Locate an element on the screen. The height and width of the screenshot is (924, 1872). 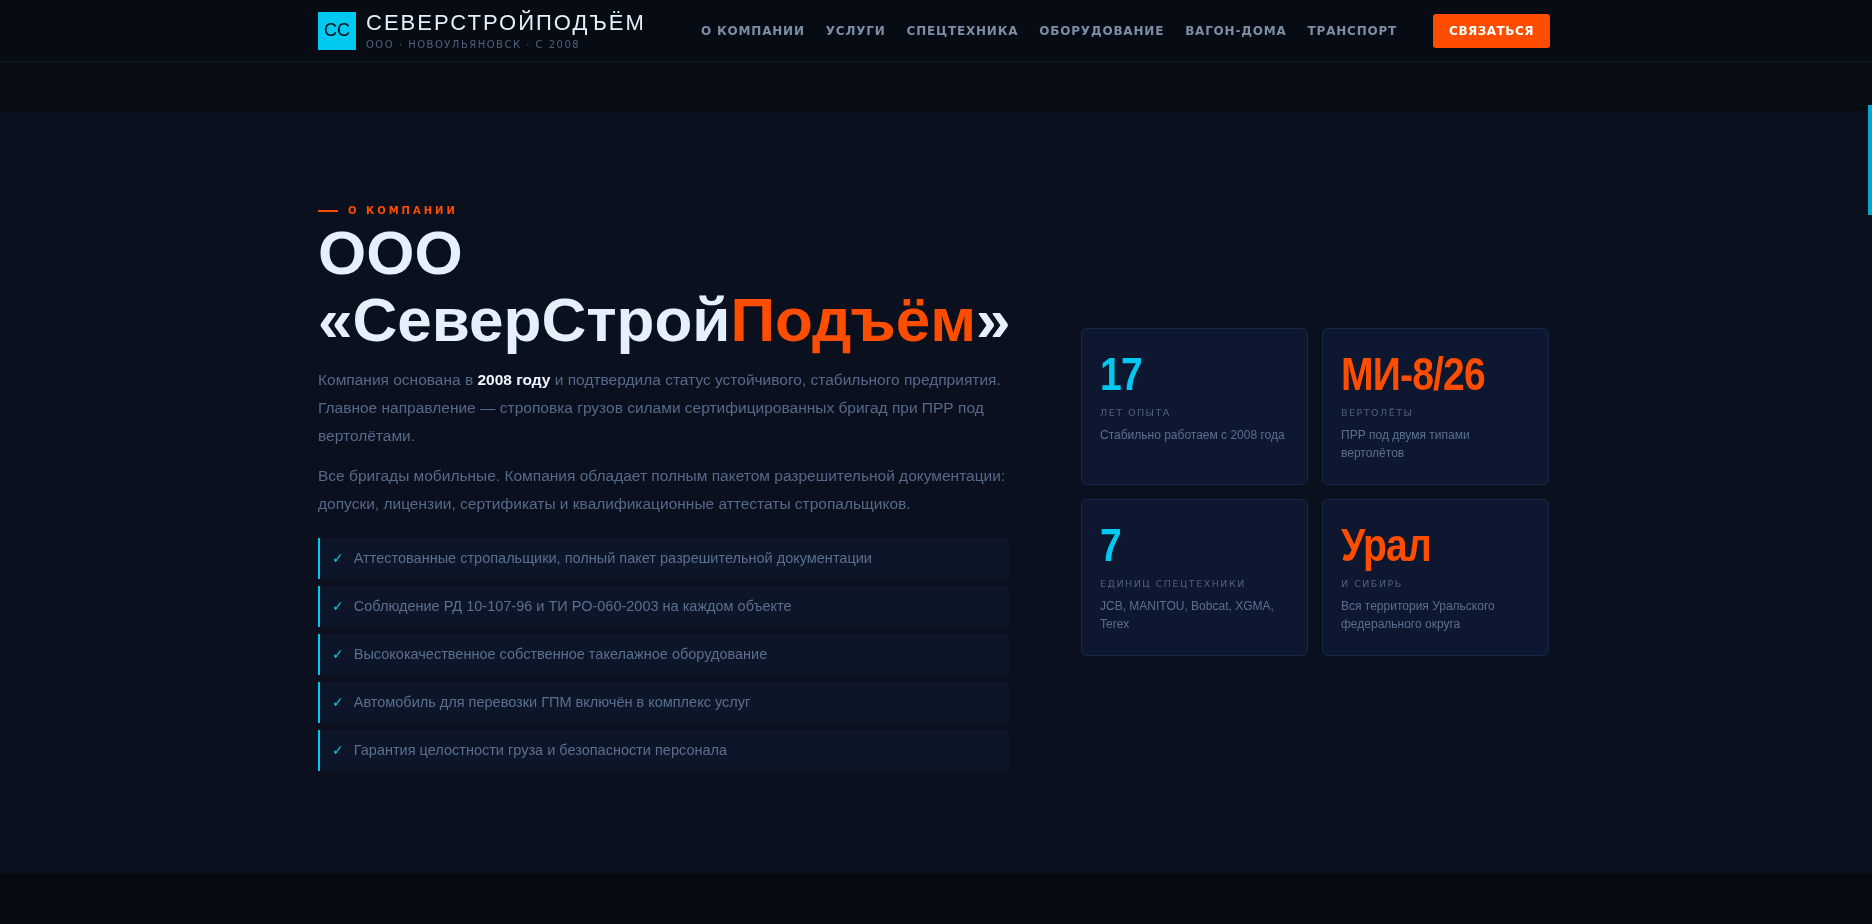
stat-label: И СИБИРЬ is located at coordinates (1372, 583).